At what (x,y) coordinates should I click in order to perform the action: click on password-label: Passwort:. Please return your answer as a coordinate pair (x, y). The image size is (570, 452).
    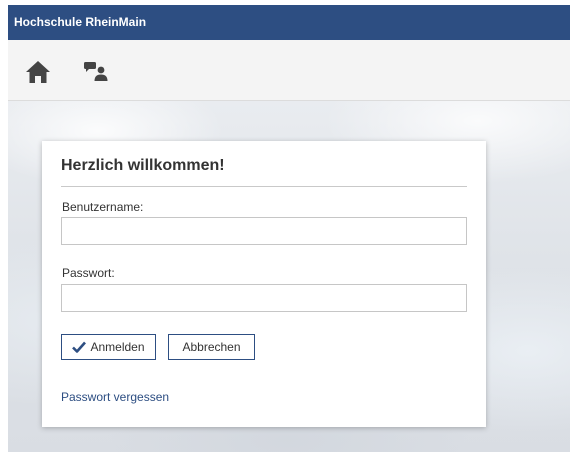
    Looking at the image, I should click on (88, 273).